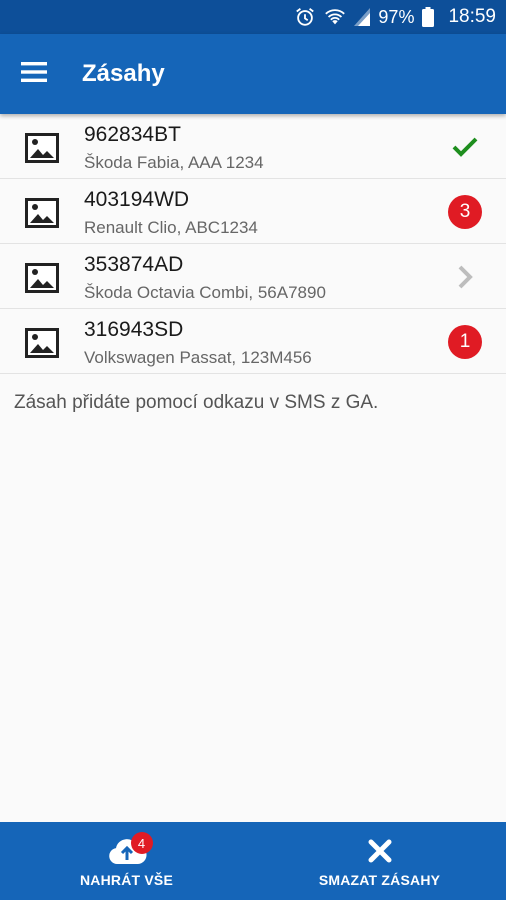  I want to click on cloud-upload-icon: 4, so click(130, 851).